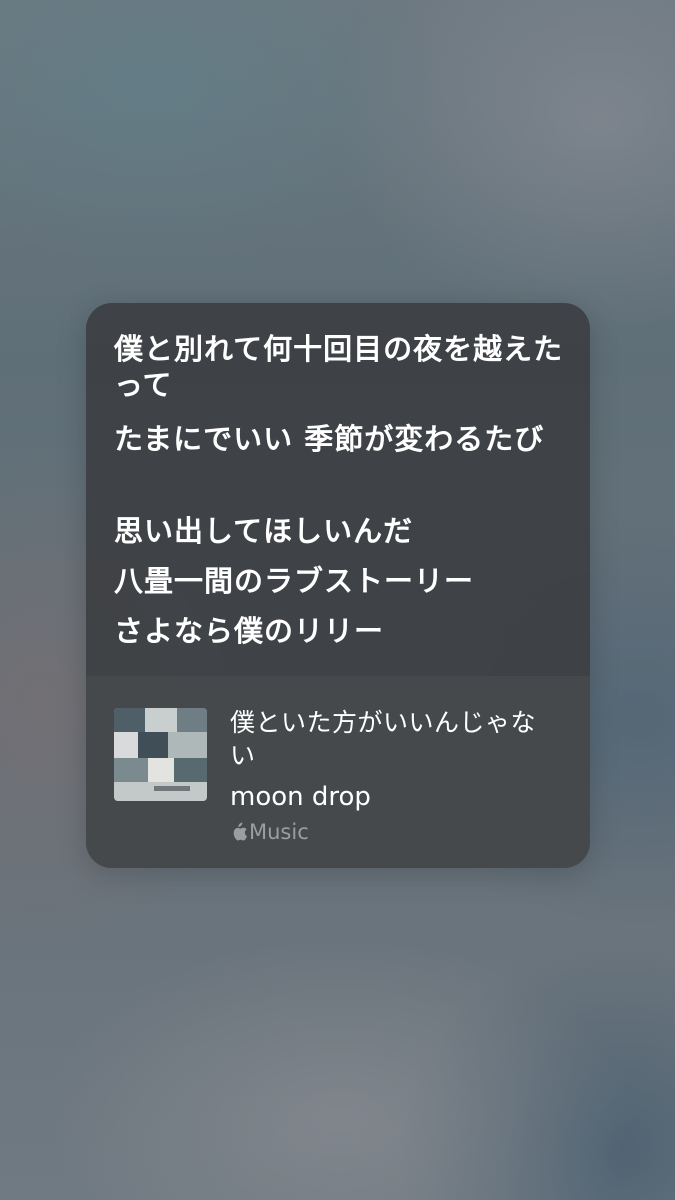 Image resolution: width=675 pixels, height=1200 pixels. I want to click on song-title: 僕といた方がいいんじゃない, so click(383, 739).